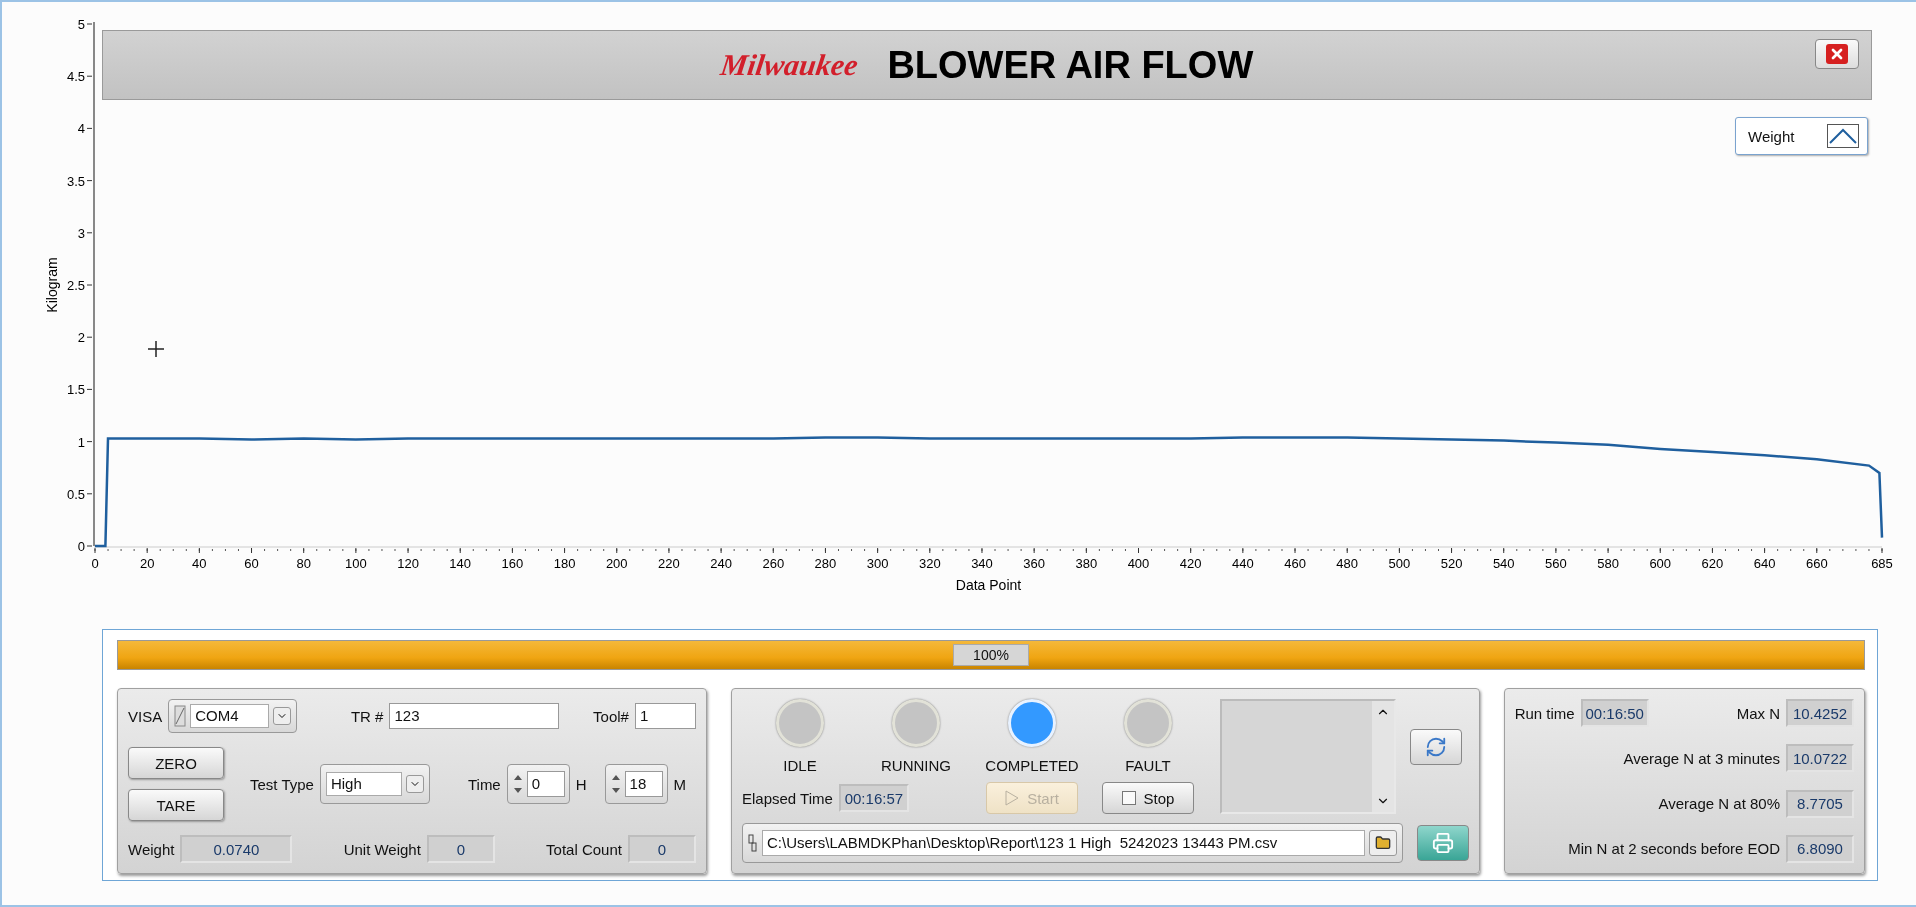  Describe the element at coordinates (1820, 849) in the screenshot. I see `result-value: 6.8090` at that location.